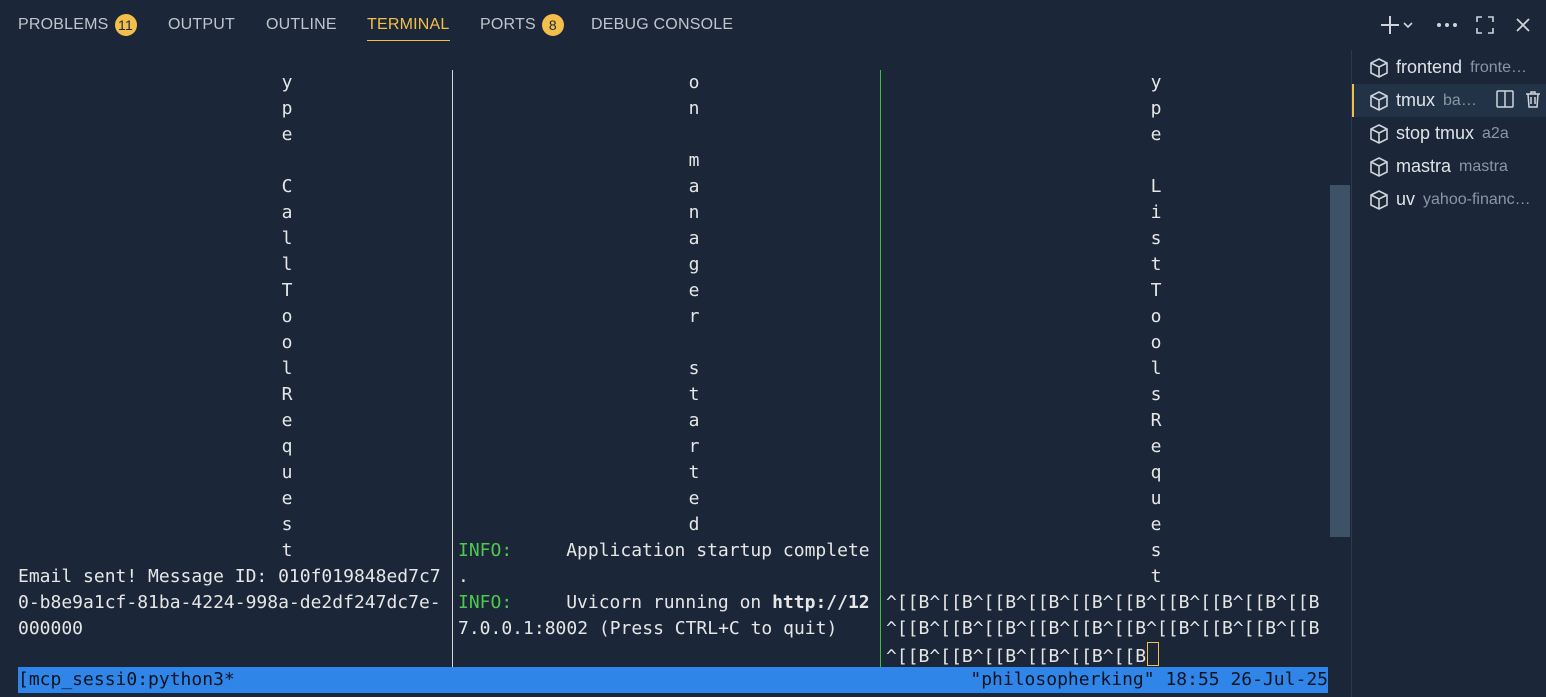 The width and height of the screenshot is (1546, 697). What do you see at coordinates (1447, 25) in the screenshot?
I see `more-actions-icon` at bounding box center [1447, 25].